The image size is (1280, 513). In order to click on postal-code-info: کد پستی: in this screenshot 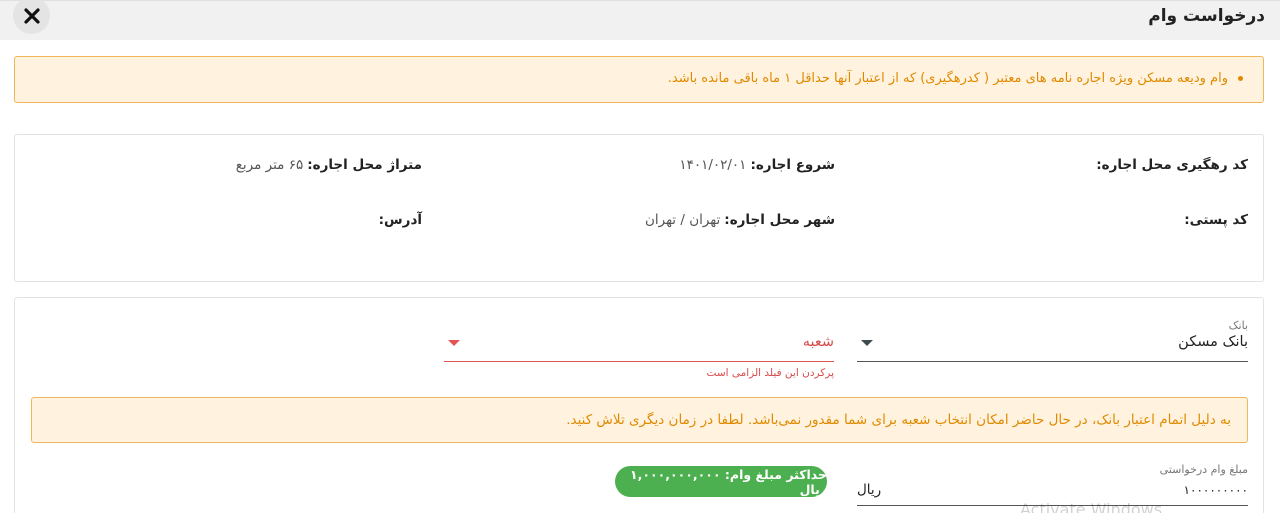, I will do `click(1214, 220)`.